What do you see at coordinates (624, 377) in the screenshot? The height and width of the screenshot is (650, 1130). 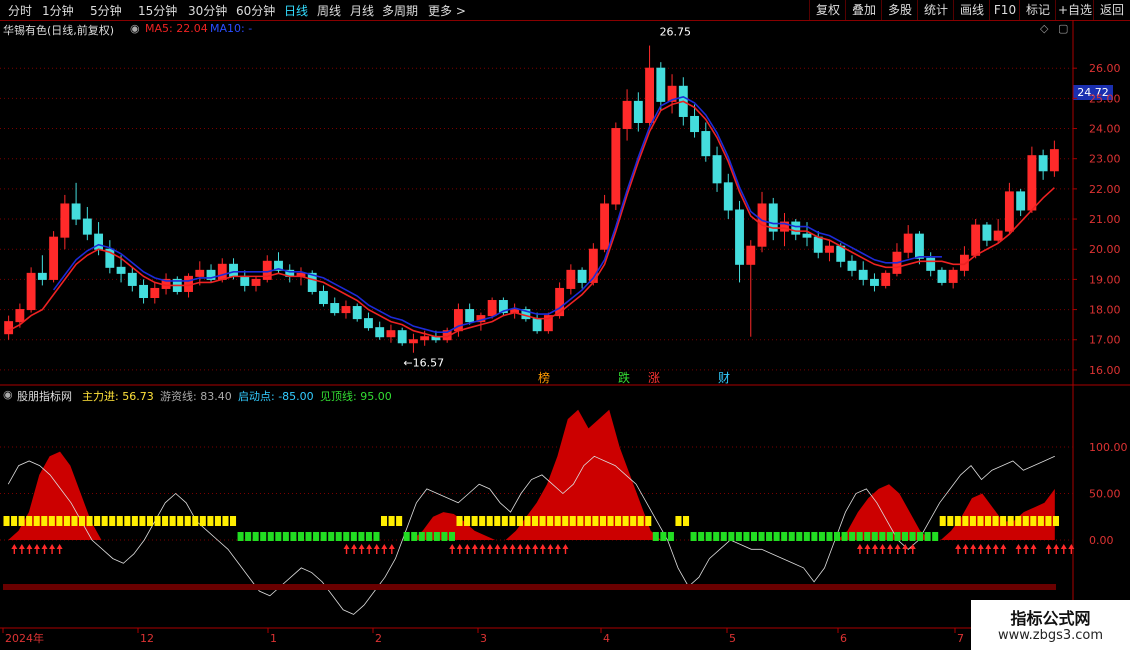 I see `event-tag: 跌` at bounding box center [624, 377].